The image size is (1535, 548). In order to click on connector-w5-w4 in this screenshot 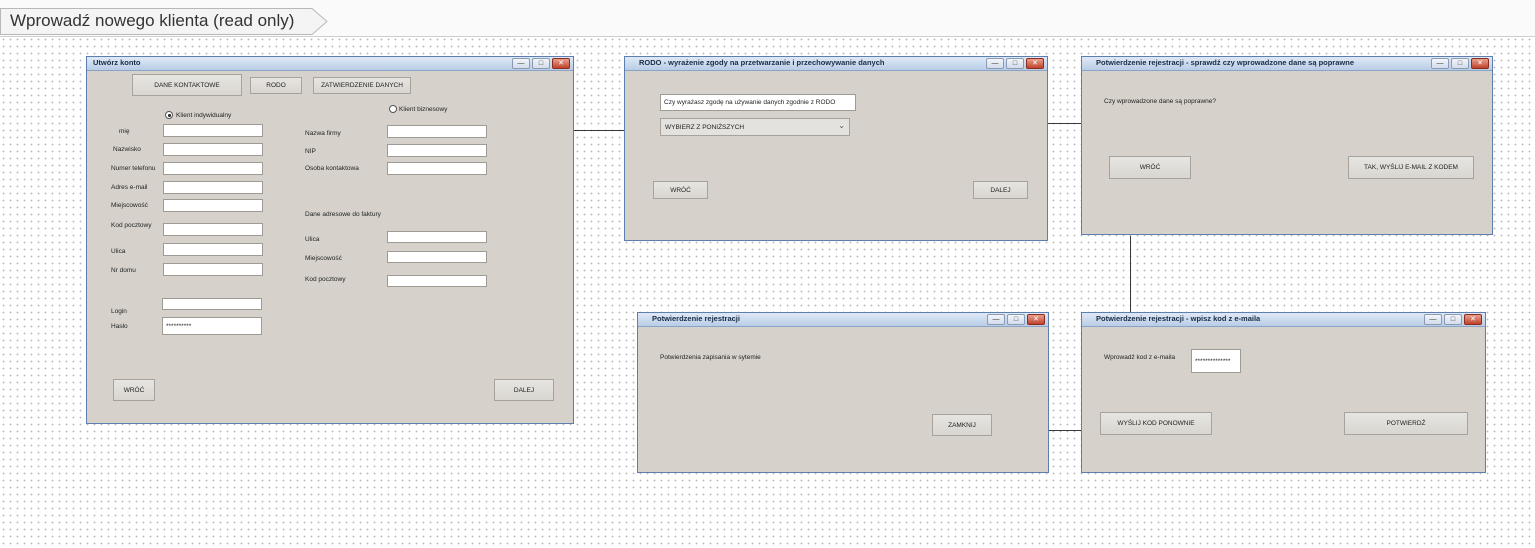, I will do `click(1065, 430)`.